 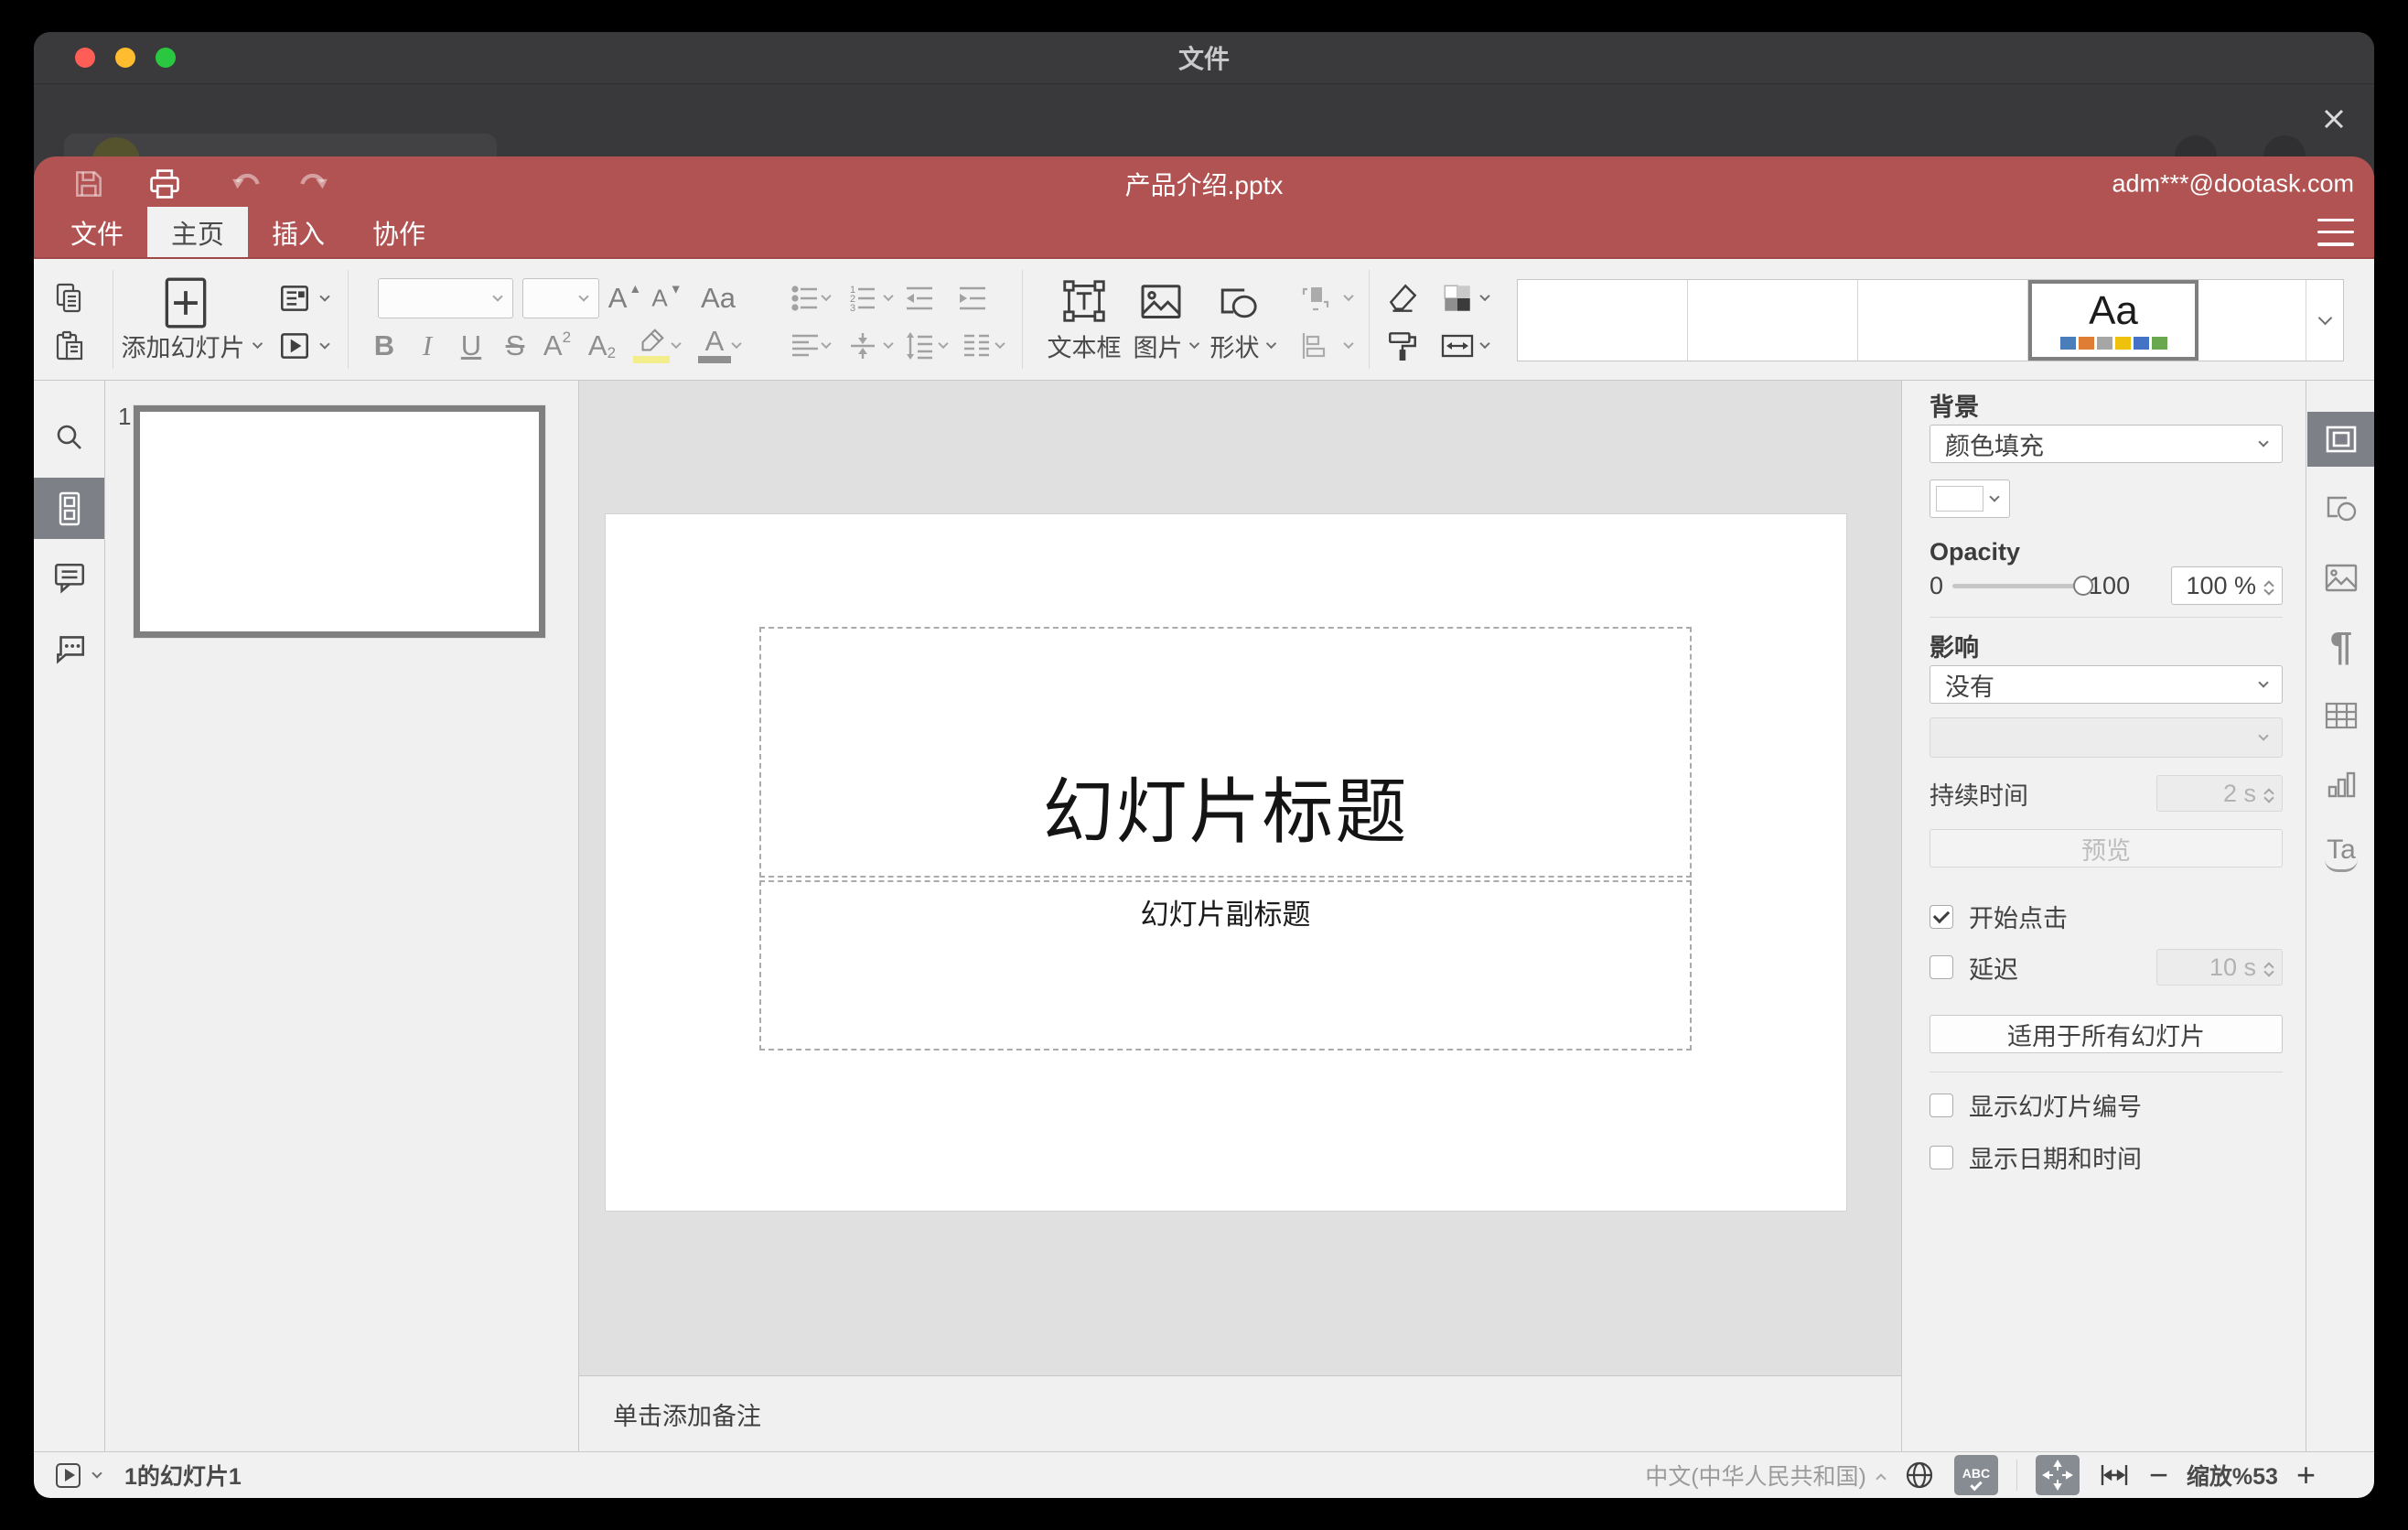 I want to click on decrease-font-button: A ▼, so click(x=666, y=297).